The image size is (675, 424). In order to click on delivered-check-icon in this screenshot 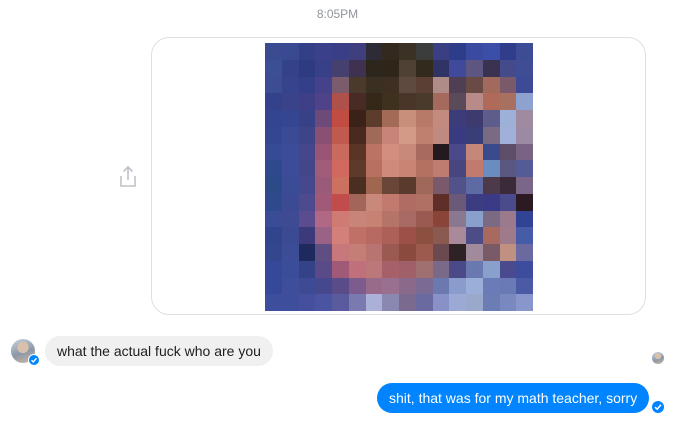, I will do `click(658, 407)`.